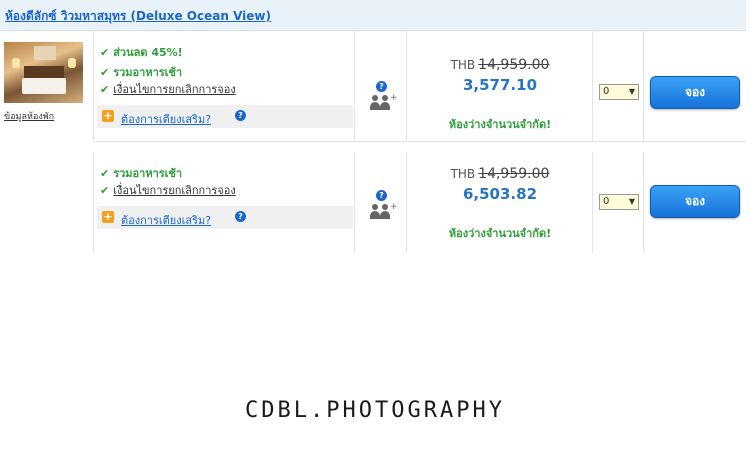  I want to click on discount-feature: ✔ ส่วนลด 45%!, so click(141, 52).